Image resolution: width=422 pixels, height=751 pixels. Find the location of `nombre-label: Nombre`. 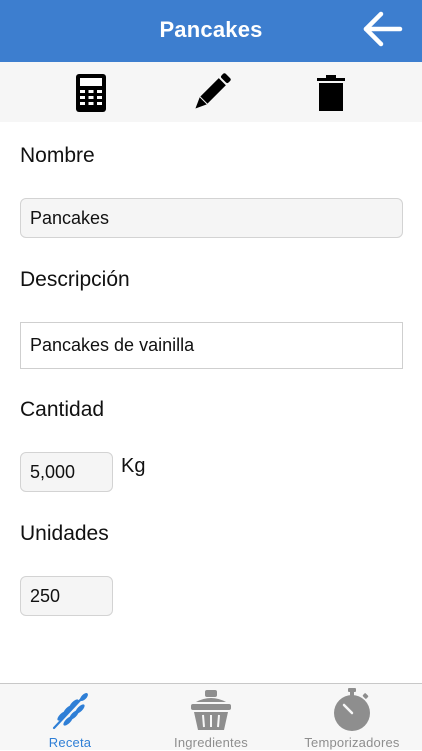

nombre-label: Nombre is located at coordinates (57, 155).